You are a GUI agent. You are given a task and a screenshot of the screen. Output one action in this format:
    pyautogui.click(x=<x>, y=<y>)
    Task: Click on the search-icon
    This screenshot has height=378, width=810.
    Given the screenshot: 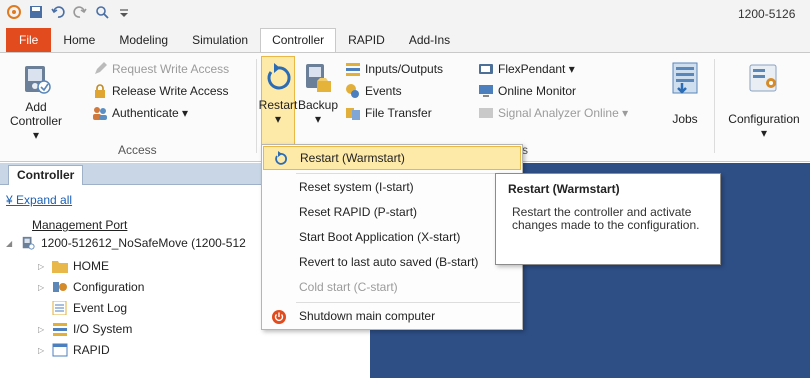 What is the action you would take?
    pyautogui.click(x=102, y=12)
    